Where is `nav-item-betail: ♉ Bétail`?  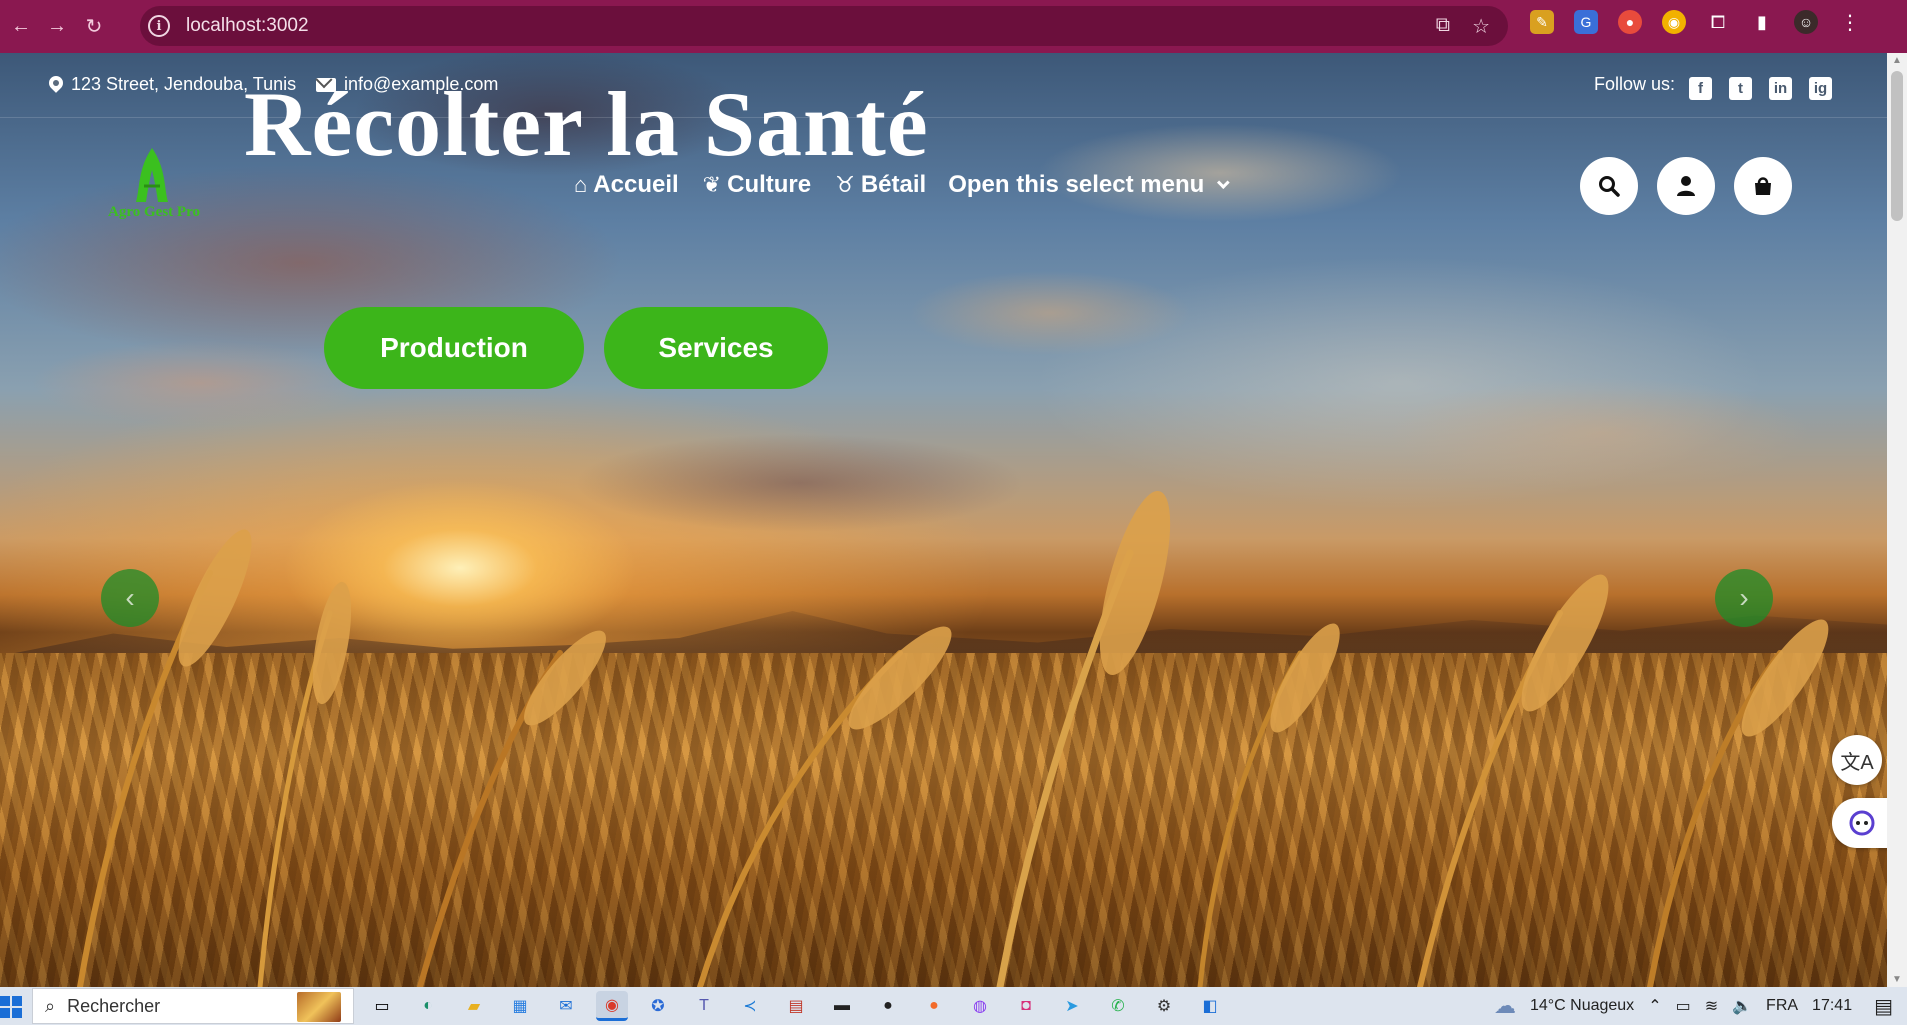
nav-item-betail: ♉ Bétail is located at coordinates (880, 185).